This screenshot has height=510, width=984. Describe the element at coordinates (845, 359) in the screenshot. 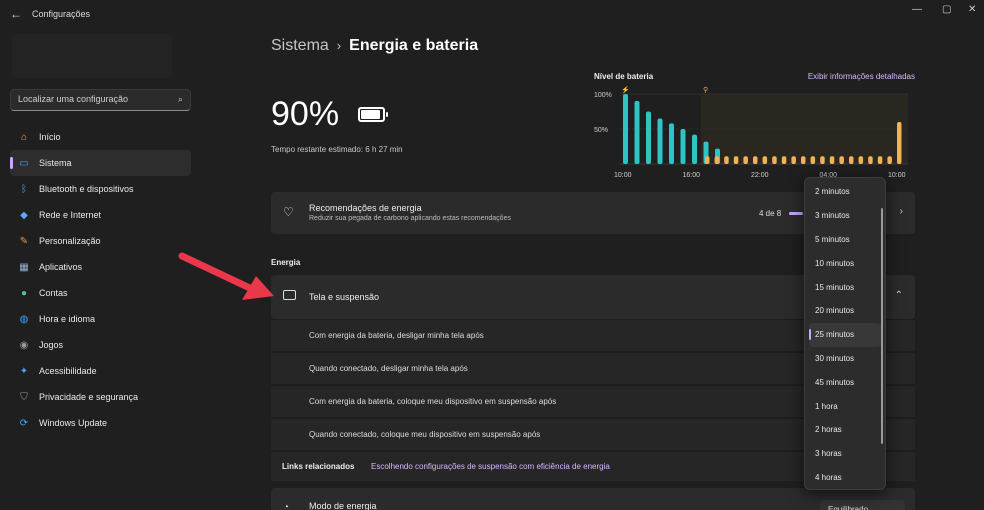

I see `dropdown-option: 30 minutos` at that location.